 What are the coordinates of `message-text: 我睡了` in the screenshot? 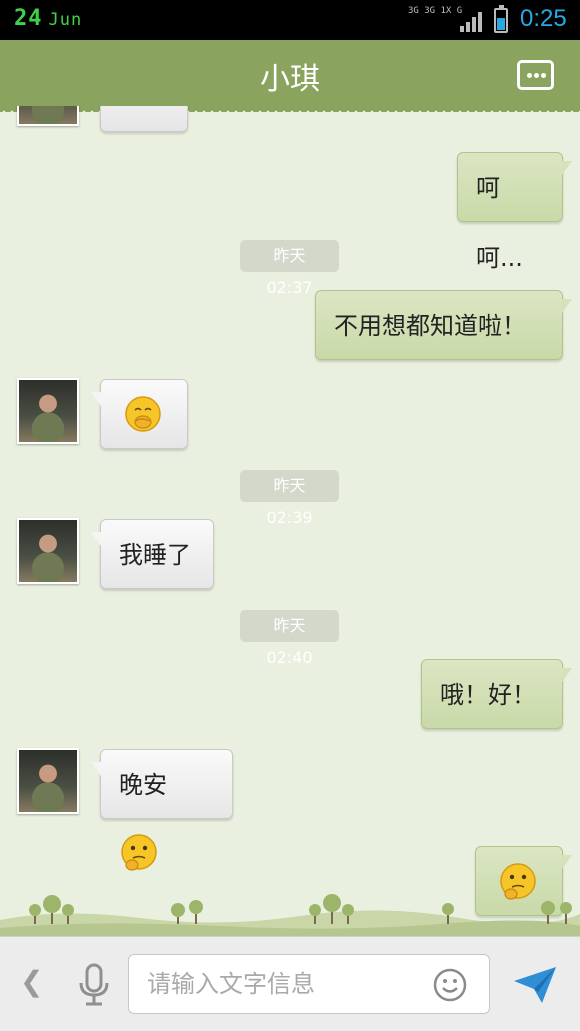 It's located at (155, 555).